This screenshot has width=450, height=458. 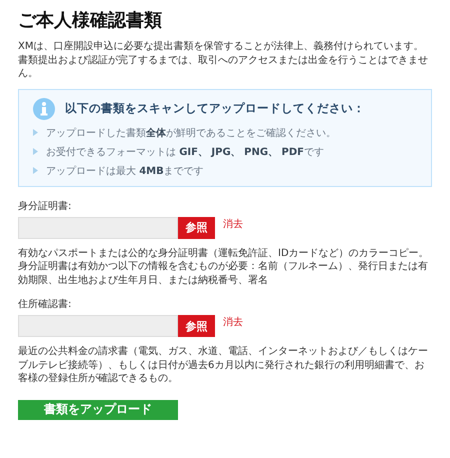 What do you see at coordinates (223, 60) in the screenshot?
I see `intro-text: XMは、口座開設申込に必要な提出書類を保管することが法律上、義務付けられています。書類提出および認証が完了するまでは、取引へのアクセスまたは出金を行うことはできません。` at bounding box center [223, 60].